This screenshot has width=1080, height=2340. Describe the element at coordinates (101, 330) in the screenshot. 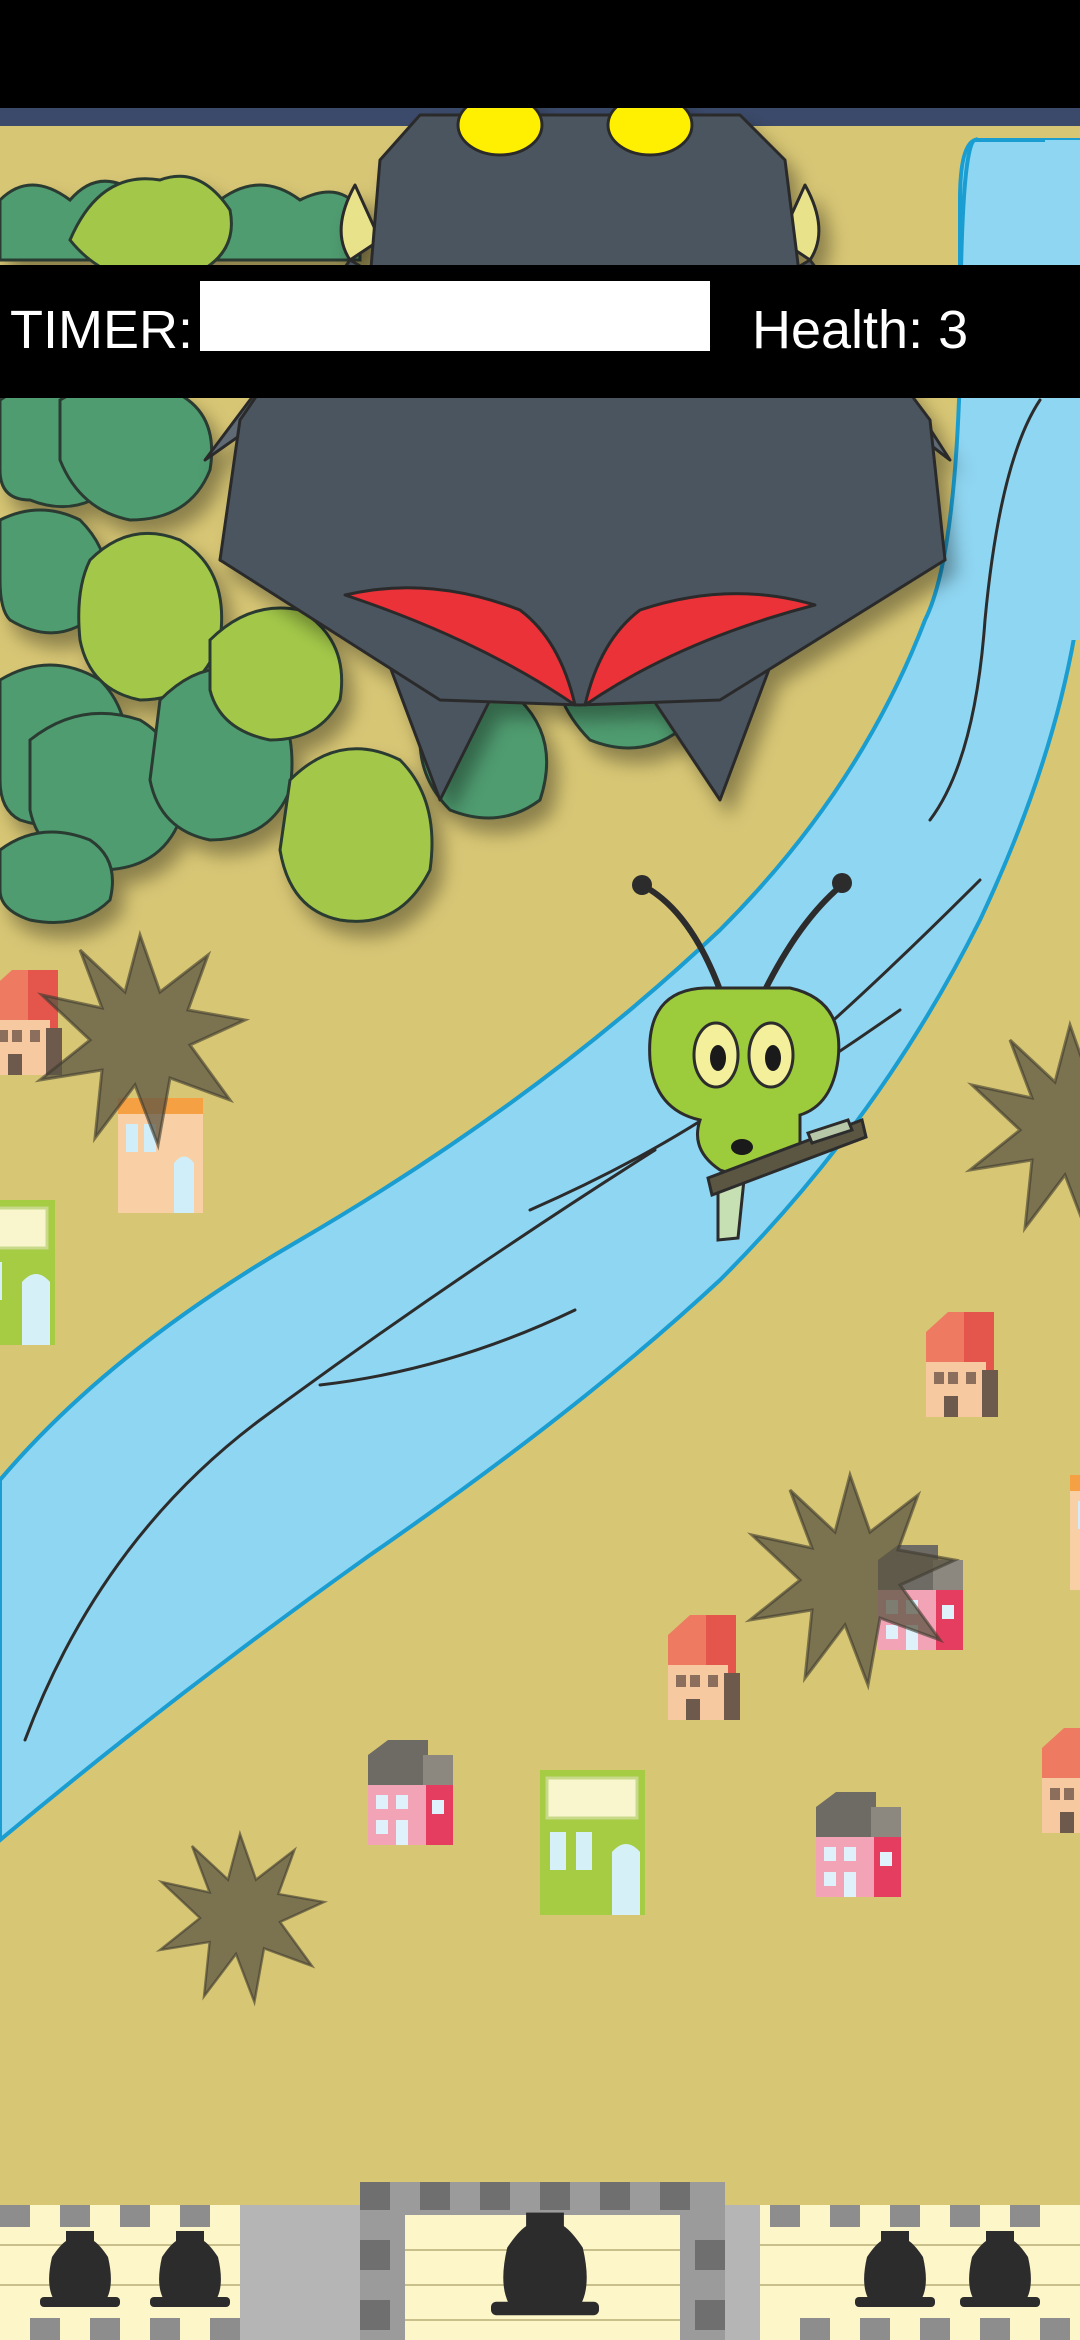

I see `timer-label: TIMER:` at that location.